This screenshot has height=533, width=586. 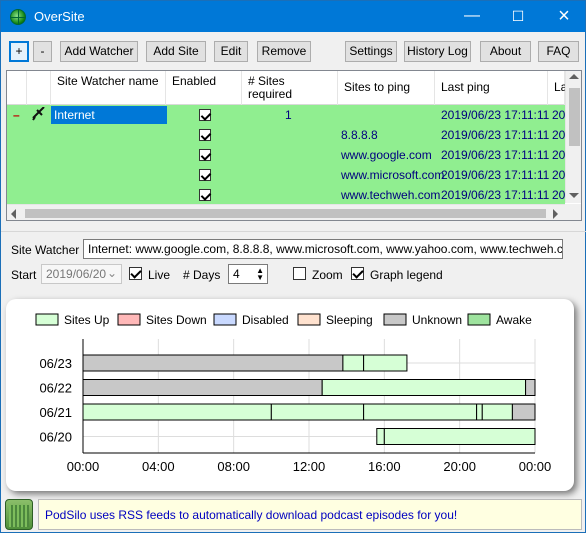 I want to click on minimize-button: —, so click(x=472, y=16).